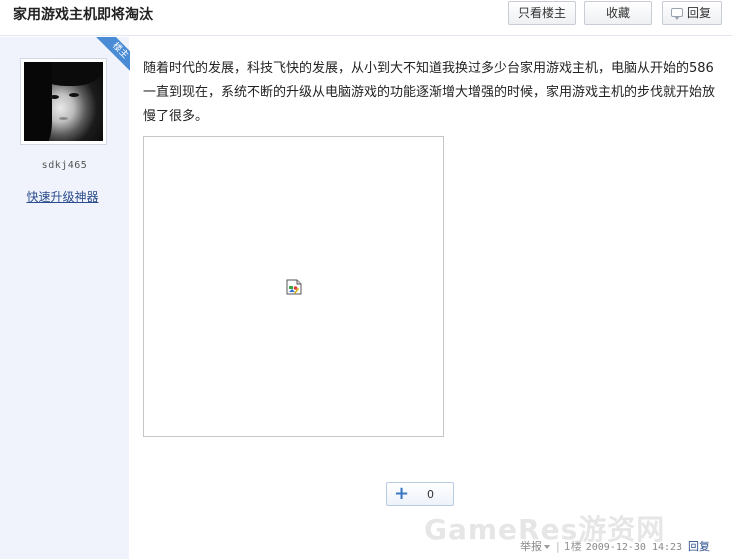  What do you see at coordinates (699, 546) in the screenshot?
I see `post-reply-link: 回复` at bounding box center [699, 546].